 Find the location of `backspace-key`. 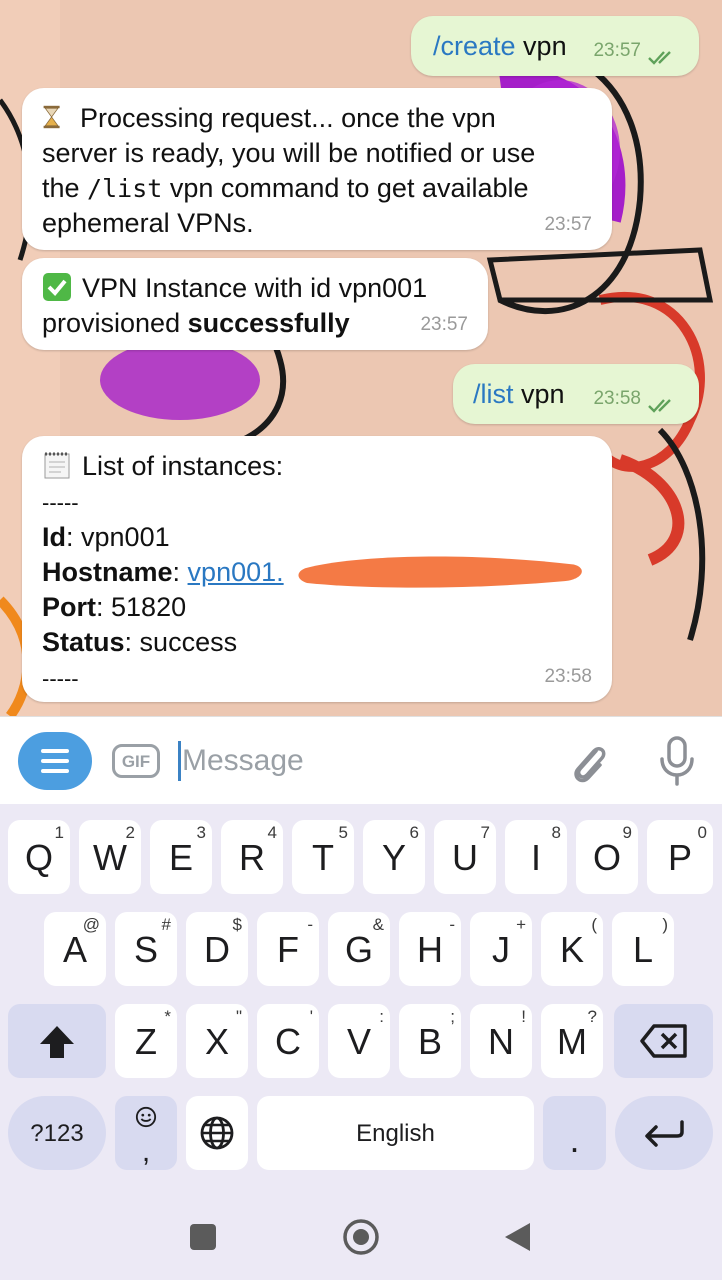

backspace-key is located at coordinates (663, 1041).